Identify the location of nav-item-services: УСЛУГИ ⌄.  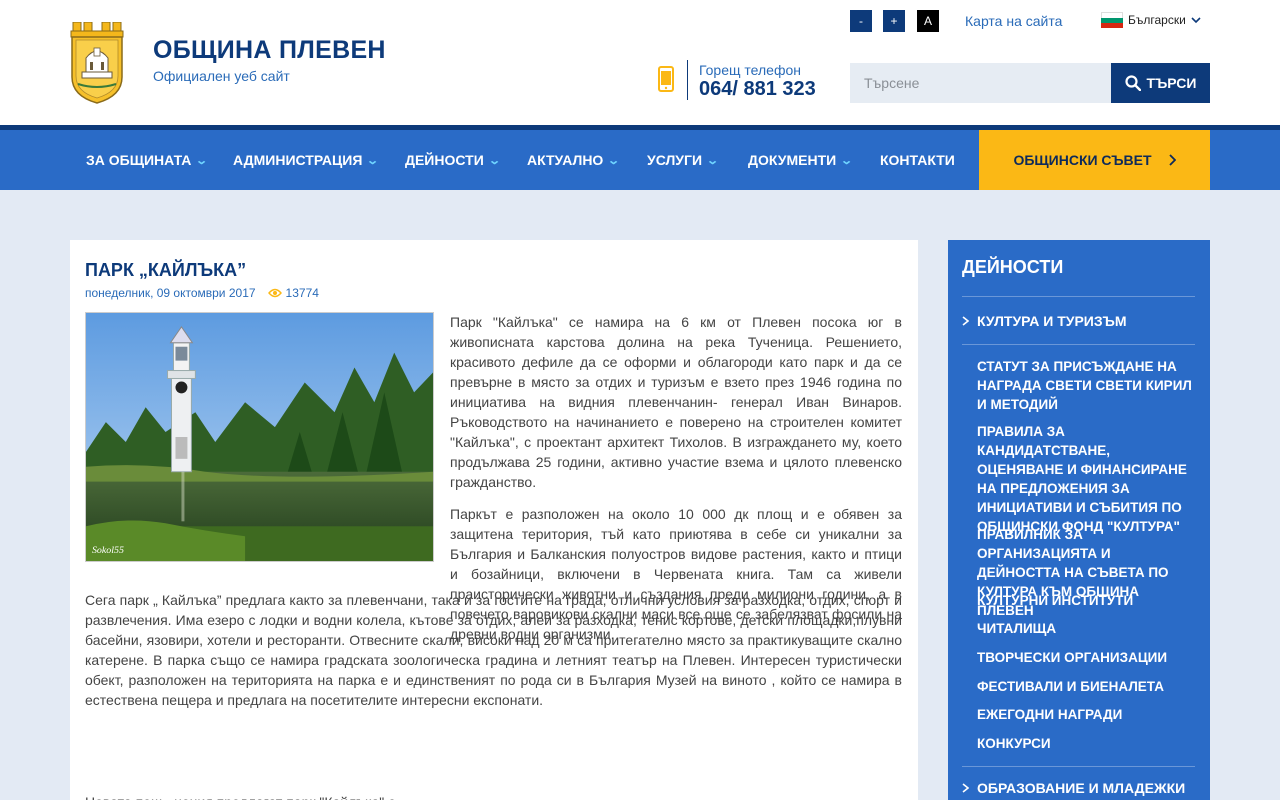
(683, 160).